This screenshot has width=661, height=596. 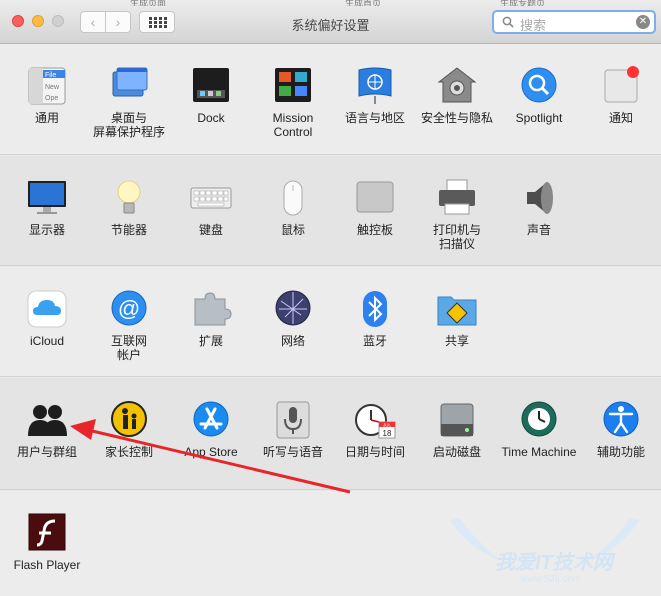 I want to click on watermark-logo: 我爱IT技术网 www.52ij.com, so click(x=550, y=553).